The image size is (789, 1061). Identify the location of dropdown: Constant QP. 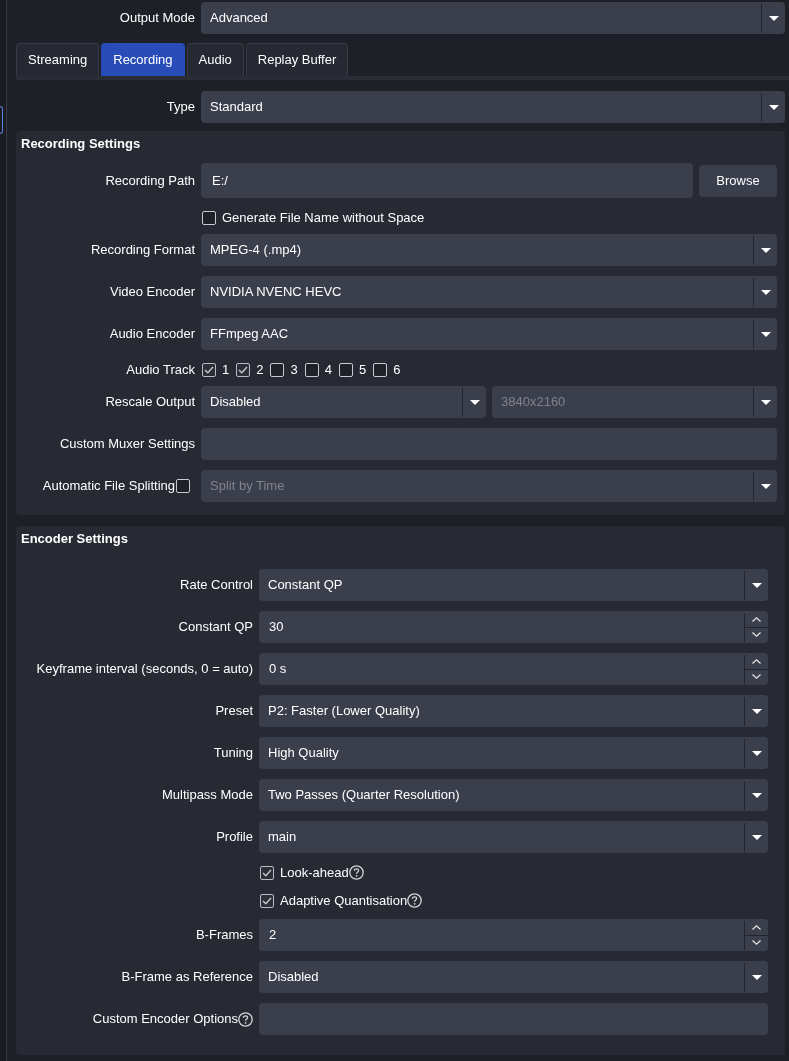
(513, 585).